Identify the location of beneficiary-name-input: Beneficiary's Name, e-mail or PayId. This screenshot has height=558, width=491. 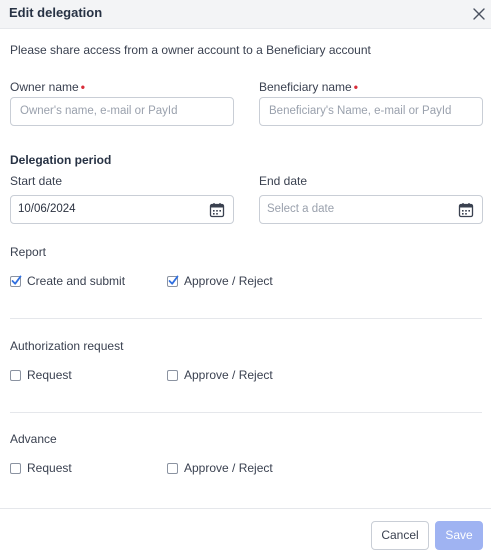
(371, 111).